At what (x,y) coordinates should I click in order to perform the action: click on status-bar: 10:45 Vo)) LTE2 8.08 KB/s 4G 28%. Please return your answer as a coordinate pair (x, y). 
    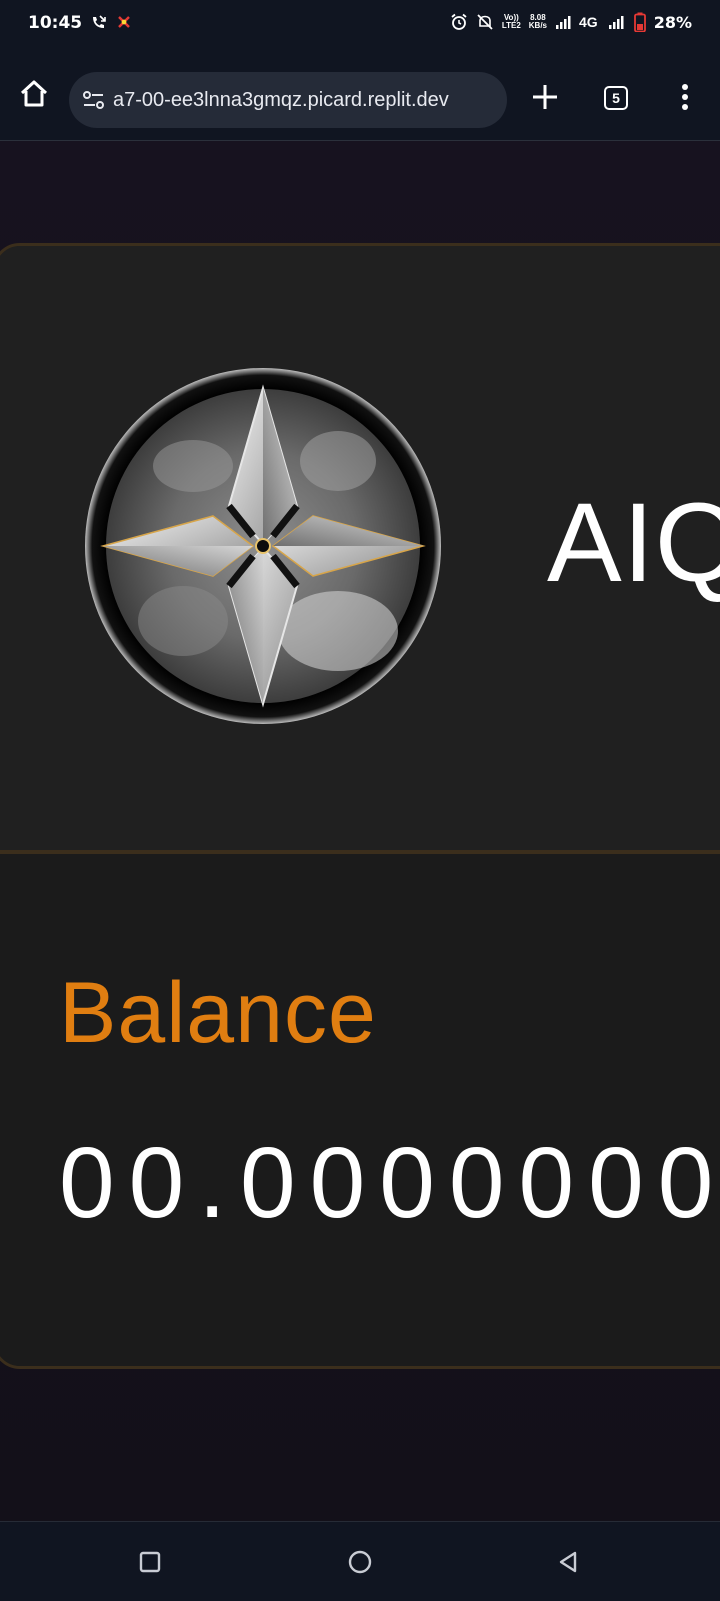
    Looking at the image, I should click on (360, 23).